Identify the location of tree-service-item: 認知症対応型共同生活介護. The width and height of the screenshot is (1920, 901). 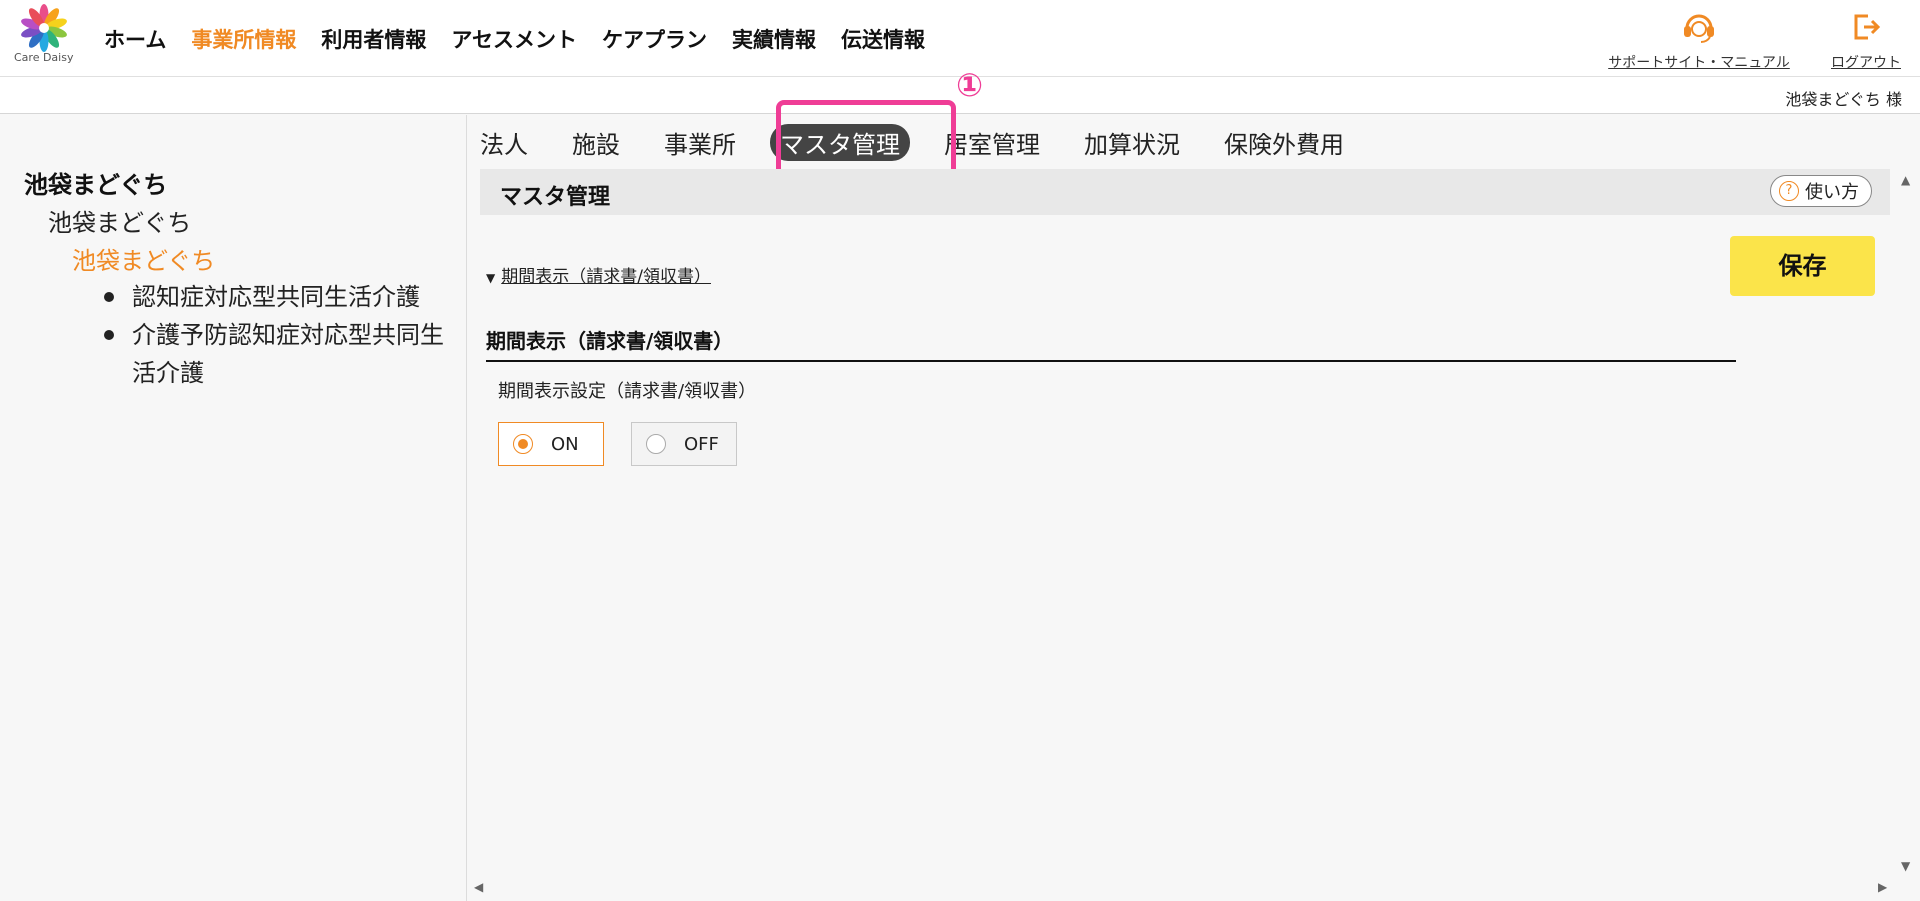
(284, 297).